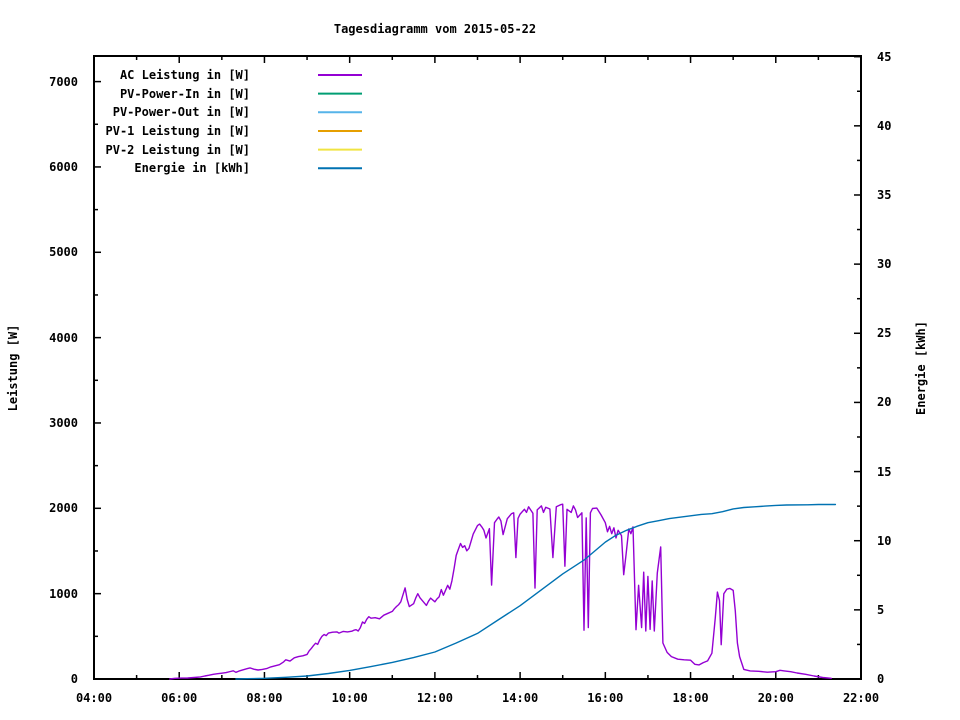  I want to click on legend-label: PV-Power-Out in [W], so click(181, 112).